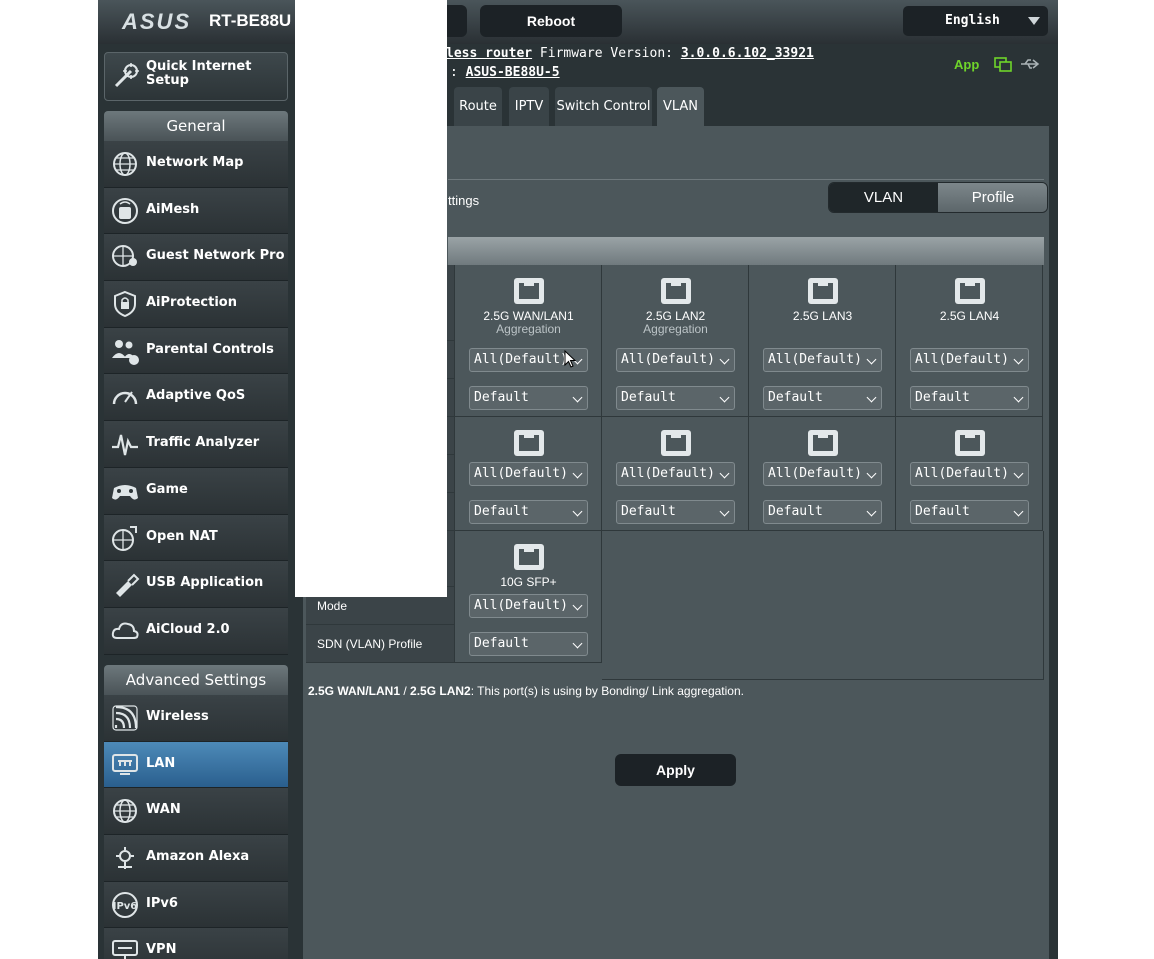 The height and width of the screenshot is (959, 1154). What do you see at coordinates (354, 691) in the screenshot?
I see `note-port1: 2.5G WAN/LAN1` at bounding box center [354, 691].